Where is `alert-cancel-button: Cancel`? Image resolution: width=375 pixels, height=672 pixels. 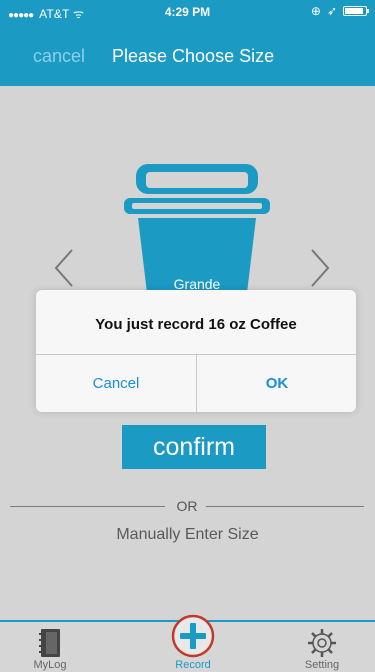
alert-cancel-button: Cancel is located at coordinates (116, 383).